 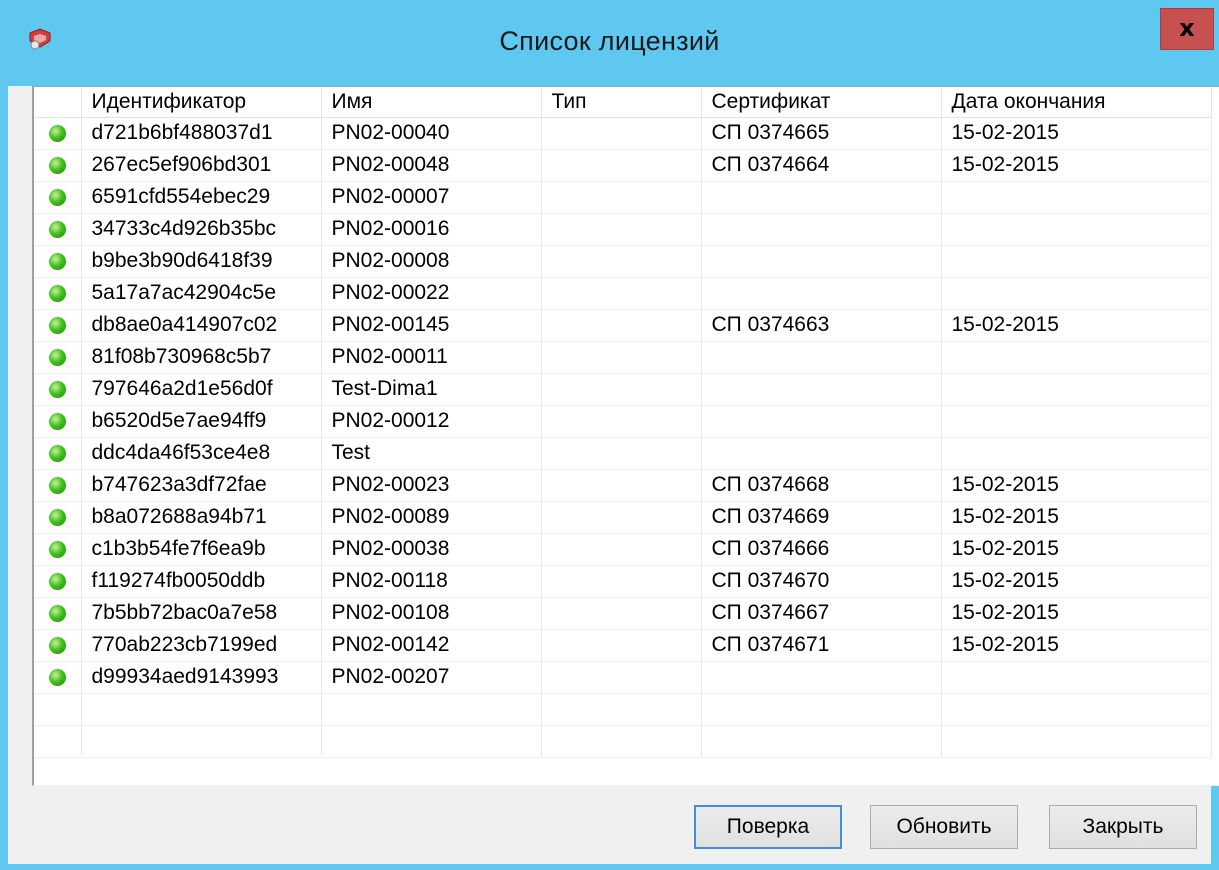 I want to click on name-column-header: Имя, so click(x=431, y=102).